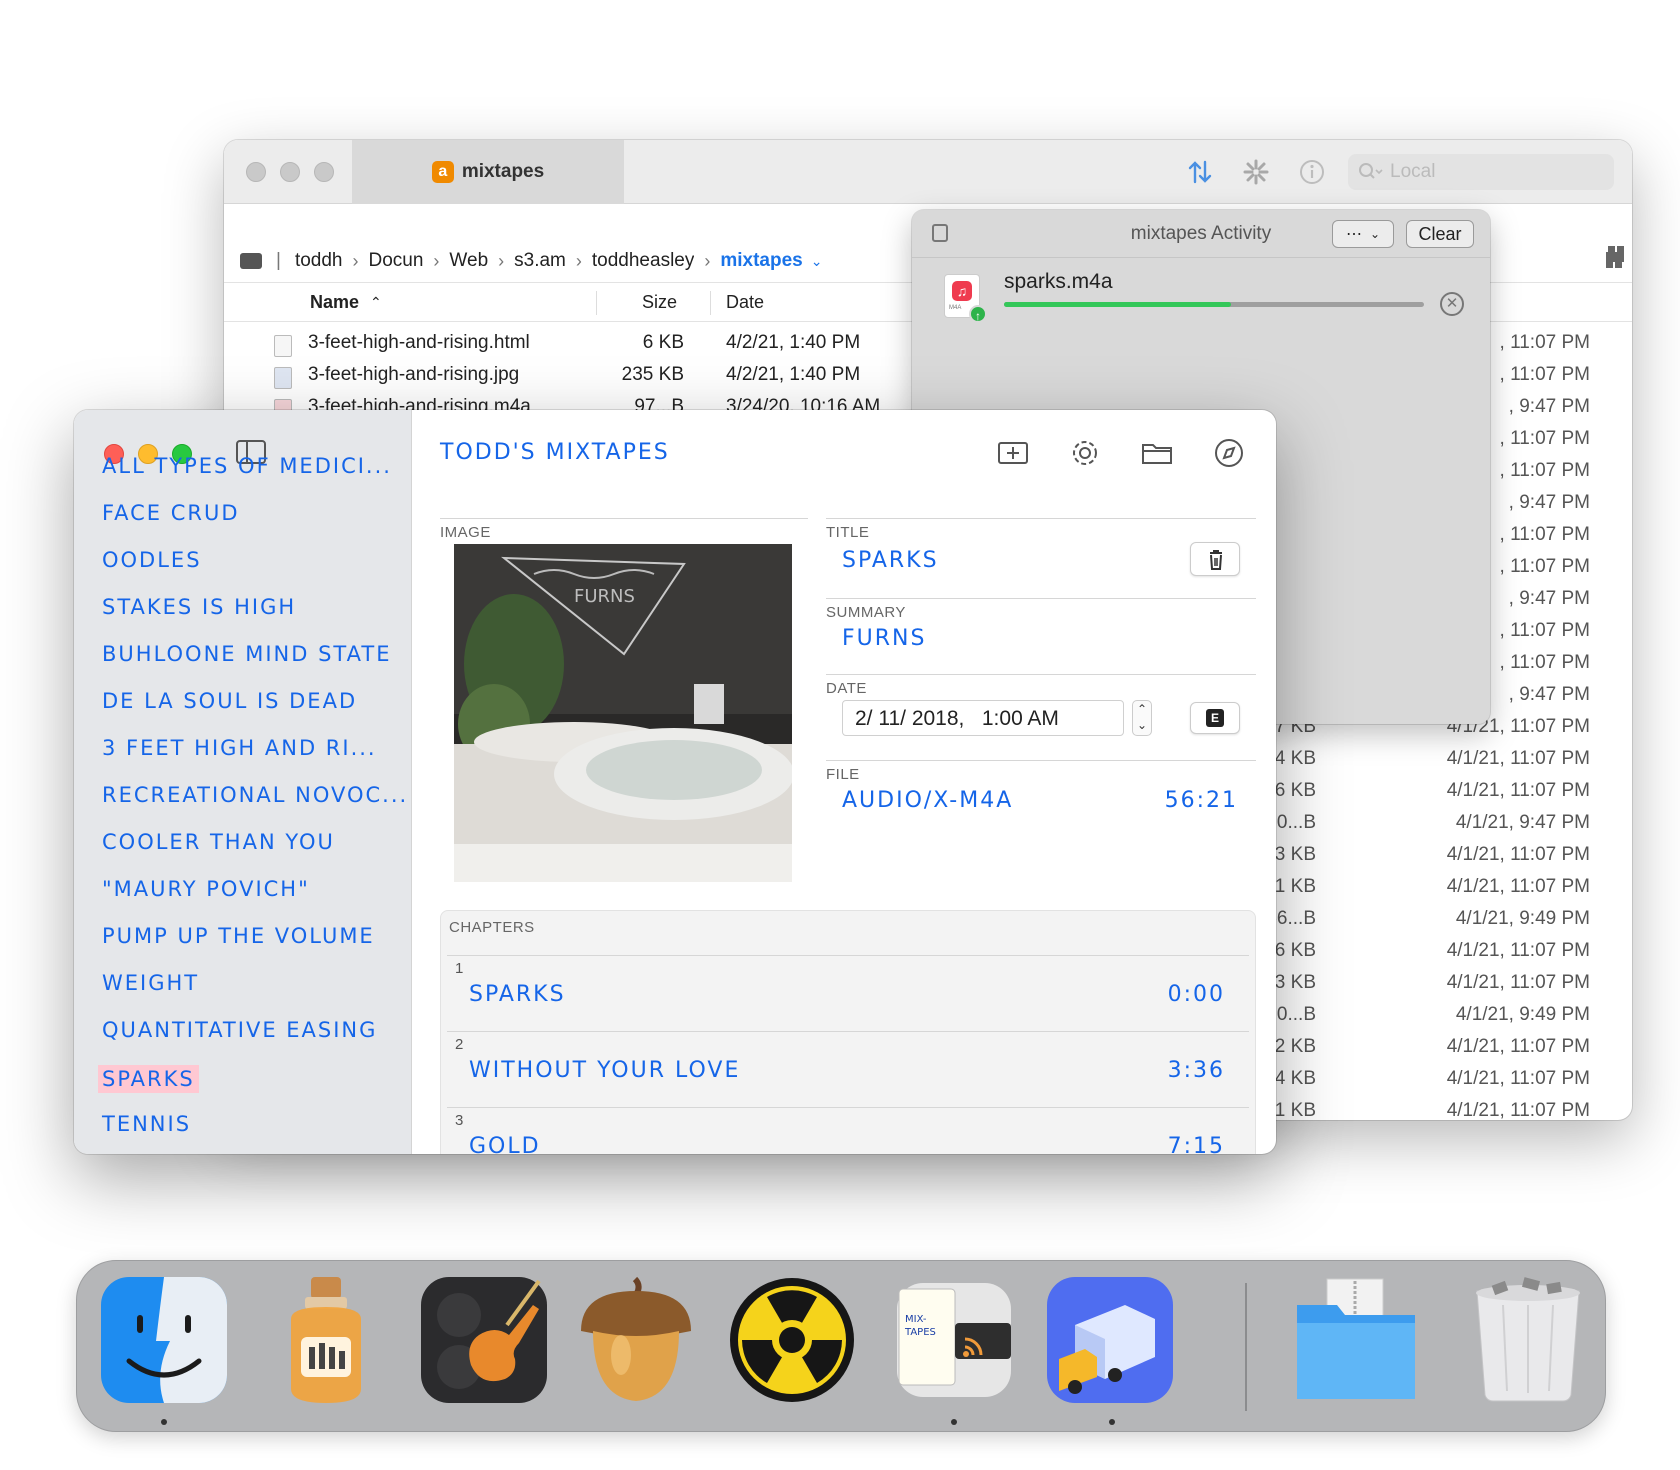  What do you see at coordinates (954, 1340) in the screenshot?
I see `mixtapes-icon: MIX-TAPES` at bounding box center [954, 1340].